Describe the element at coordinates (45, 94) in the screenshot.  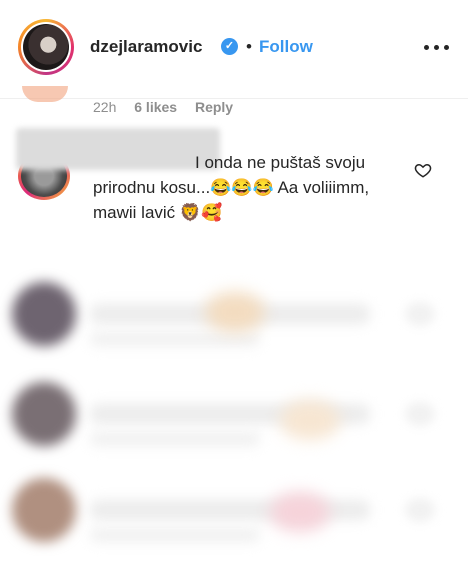
I see `previous-comment-avatar` at that location.